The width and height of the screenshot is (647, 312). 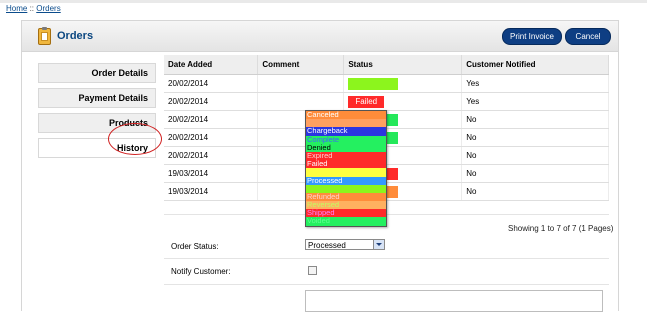 I want to click on cell-status, so click(x=403, y=83).